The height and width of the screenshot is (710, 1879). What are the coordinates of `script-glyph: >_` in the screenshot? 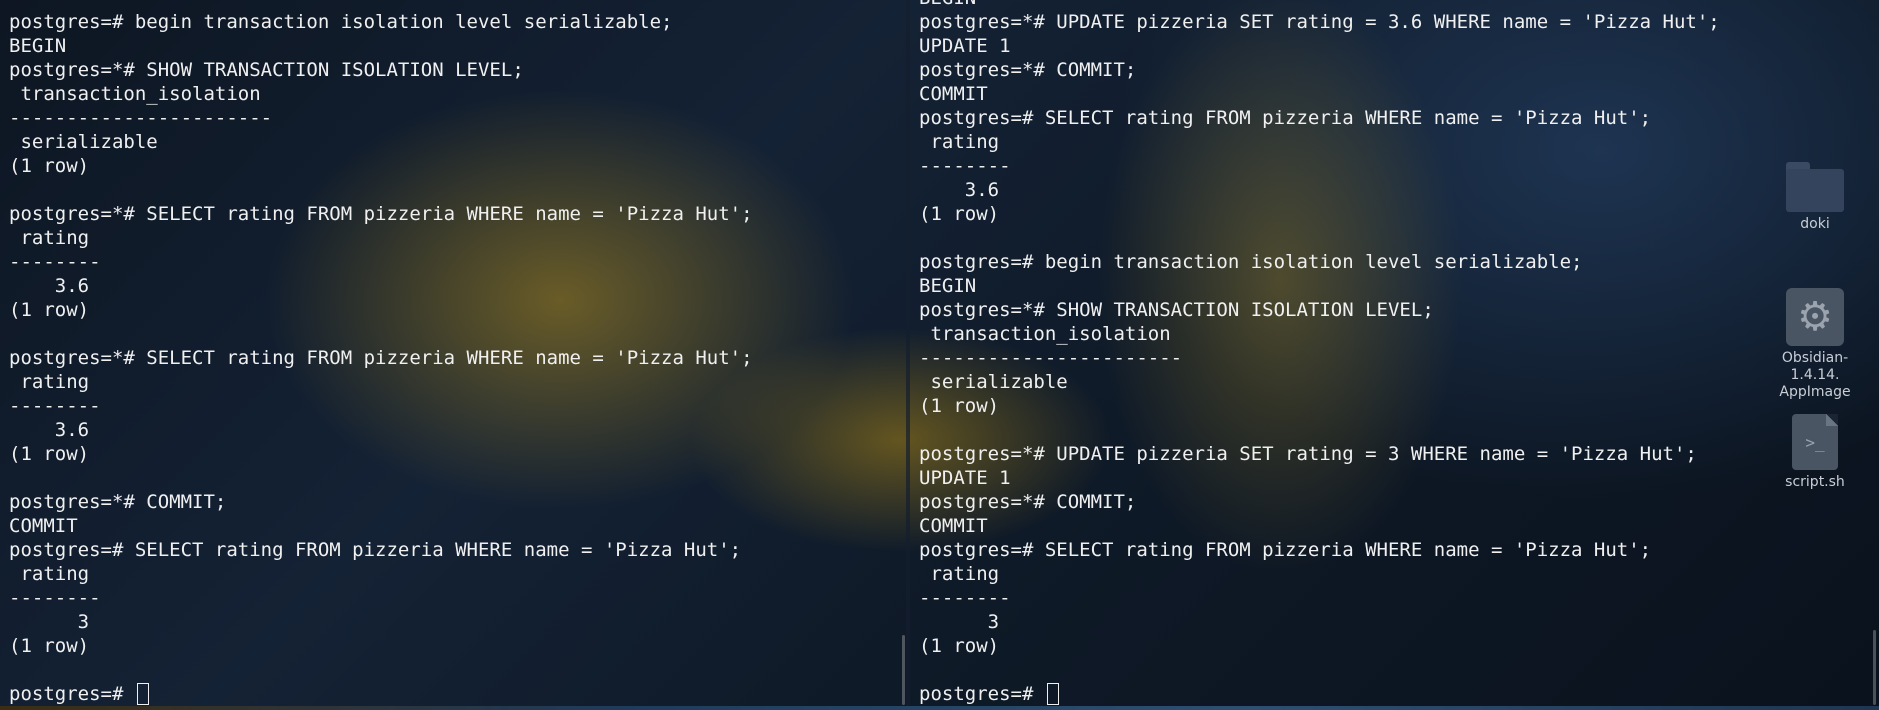 It's located at (1815, 442).